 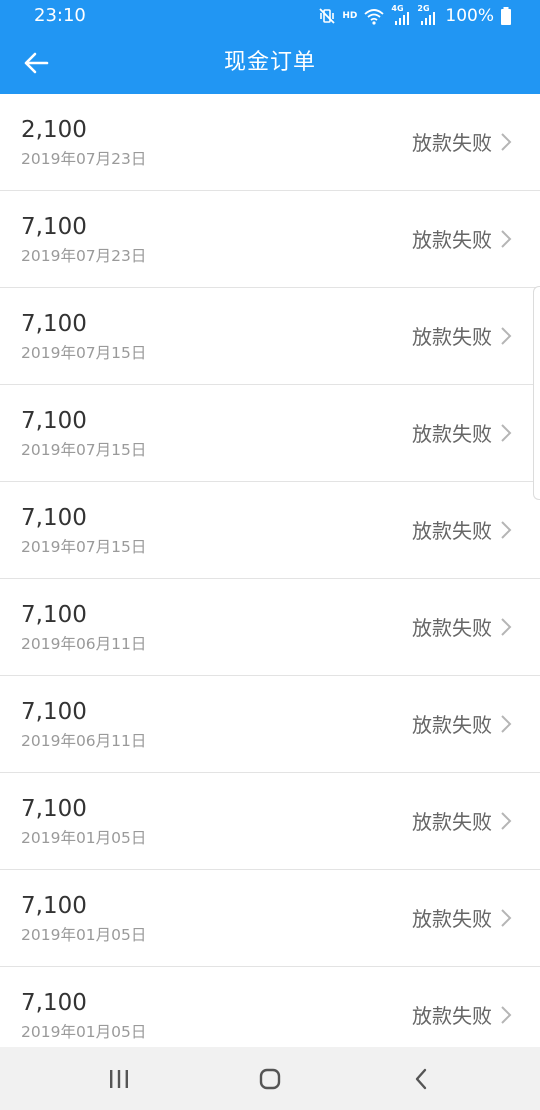 What do you see at coordinates (270, 239) in the screenshot?
I see `order-row: 7,100 2019年07月23日 放款失败` at bounding box center [270, 239].